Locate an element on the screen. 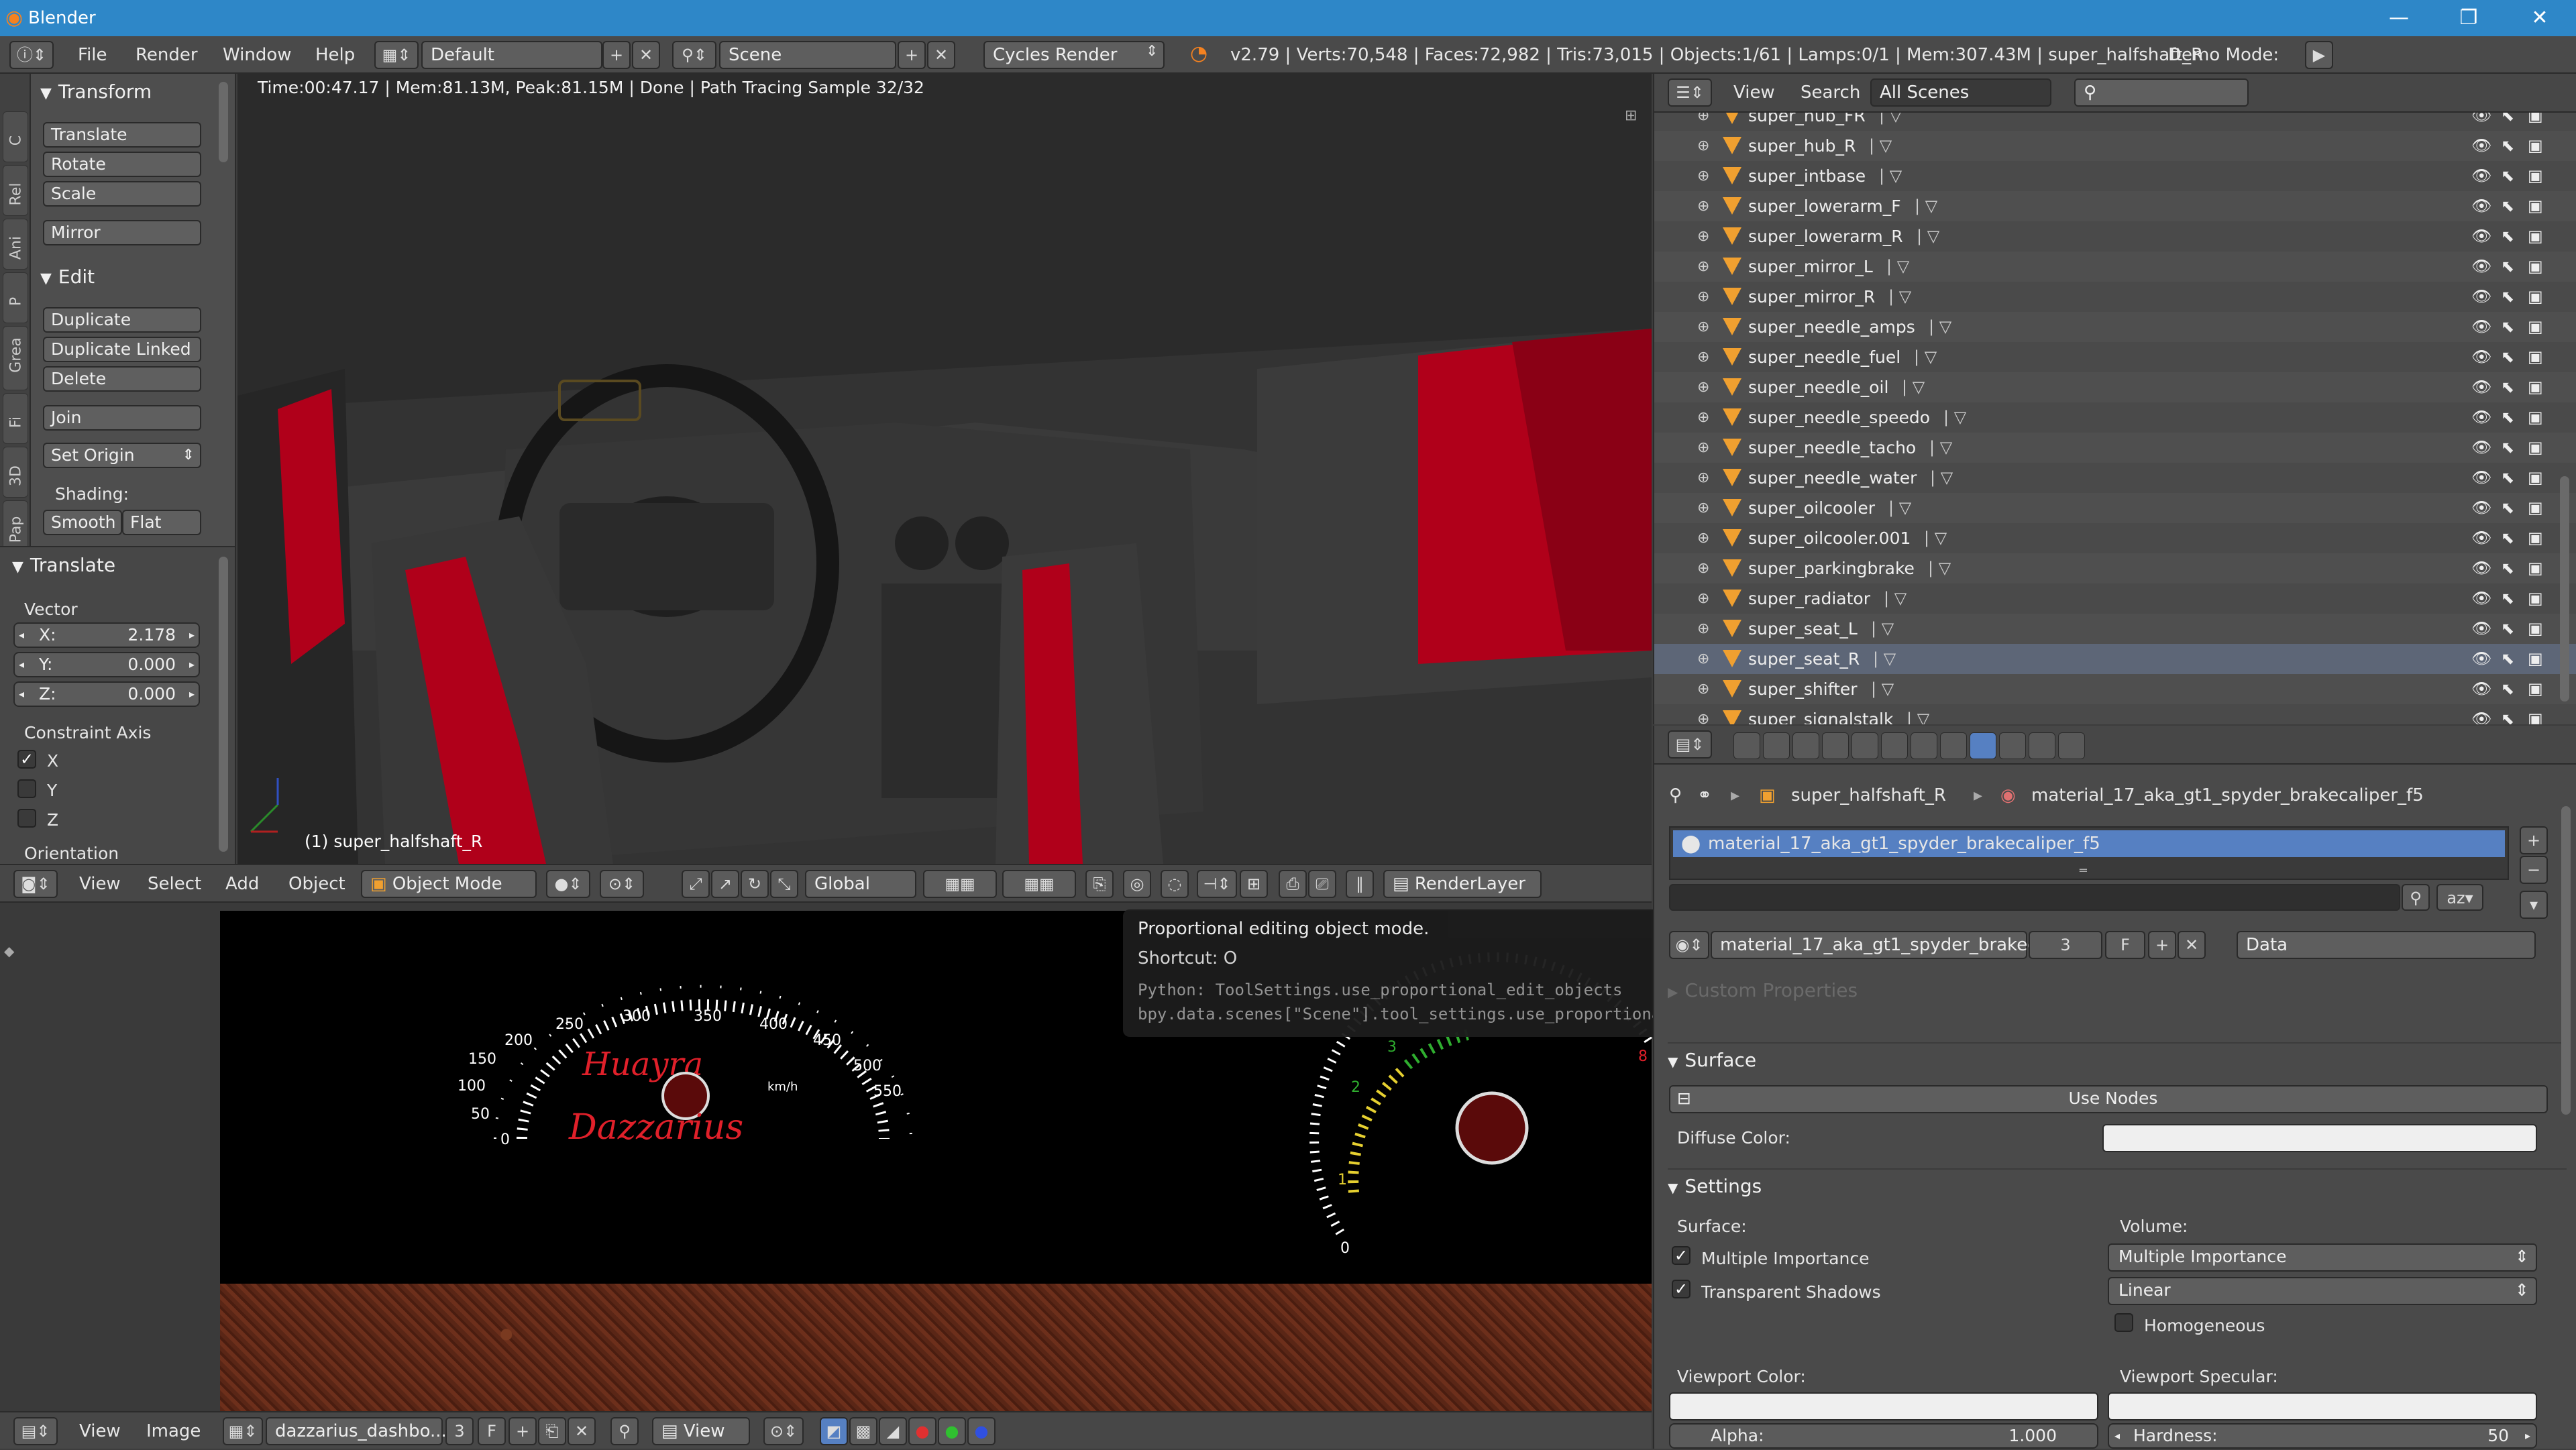 This screenshot has width=2576, height=1450. opengl-render-icon: ⎙ is located at coordinates (1293, 884).